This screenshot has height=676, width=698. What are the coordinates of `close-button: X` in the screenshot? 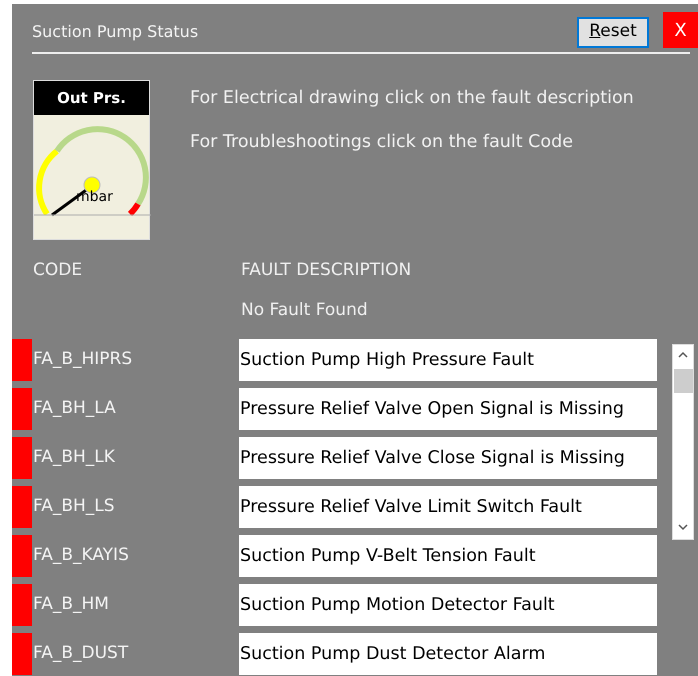 It's located at (680, 30).